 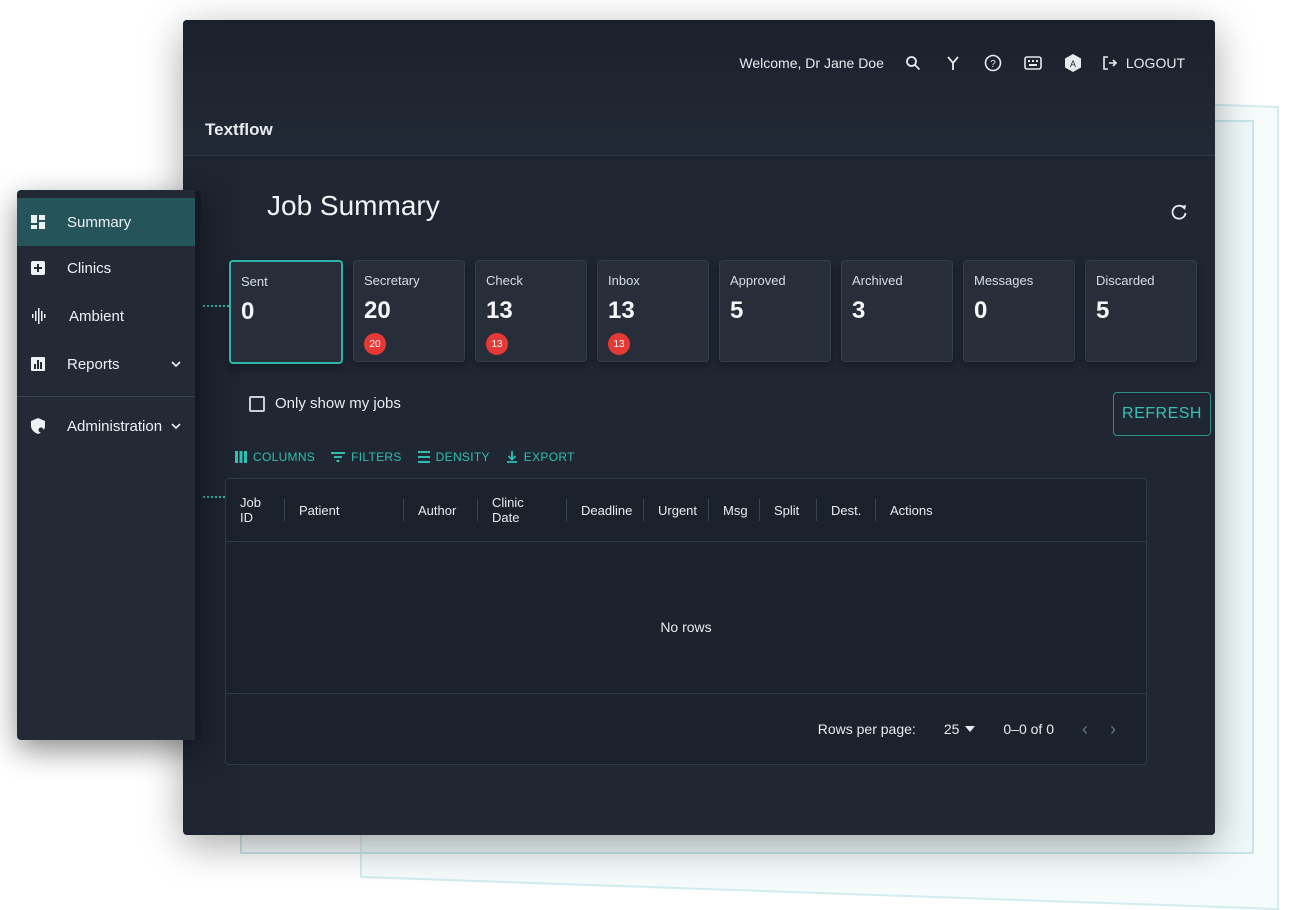 I want to click on density-button: DENSITY, so click(x=453, y=457).